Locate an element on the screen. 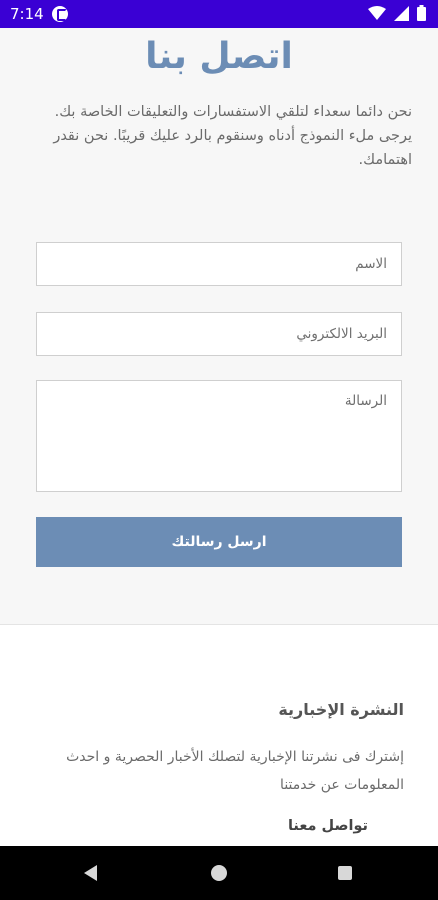  page-title: اتصل بنا is located at coordinates (219, 56).